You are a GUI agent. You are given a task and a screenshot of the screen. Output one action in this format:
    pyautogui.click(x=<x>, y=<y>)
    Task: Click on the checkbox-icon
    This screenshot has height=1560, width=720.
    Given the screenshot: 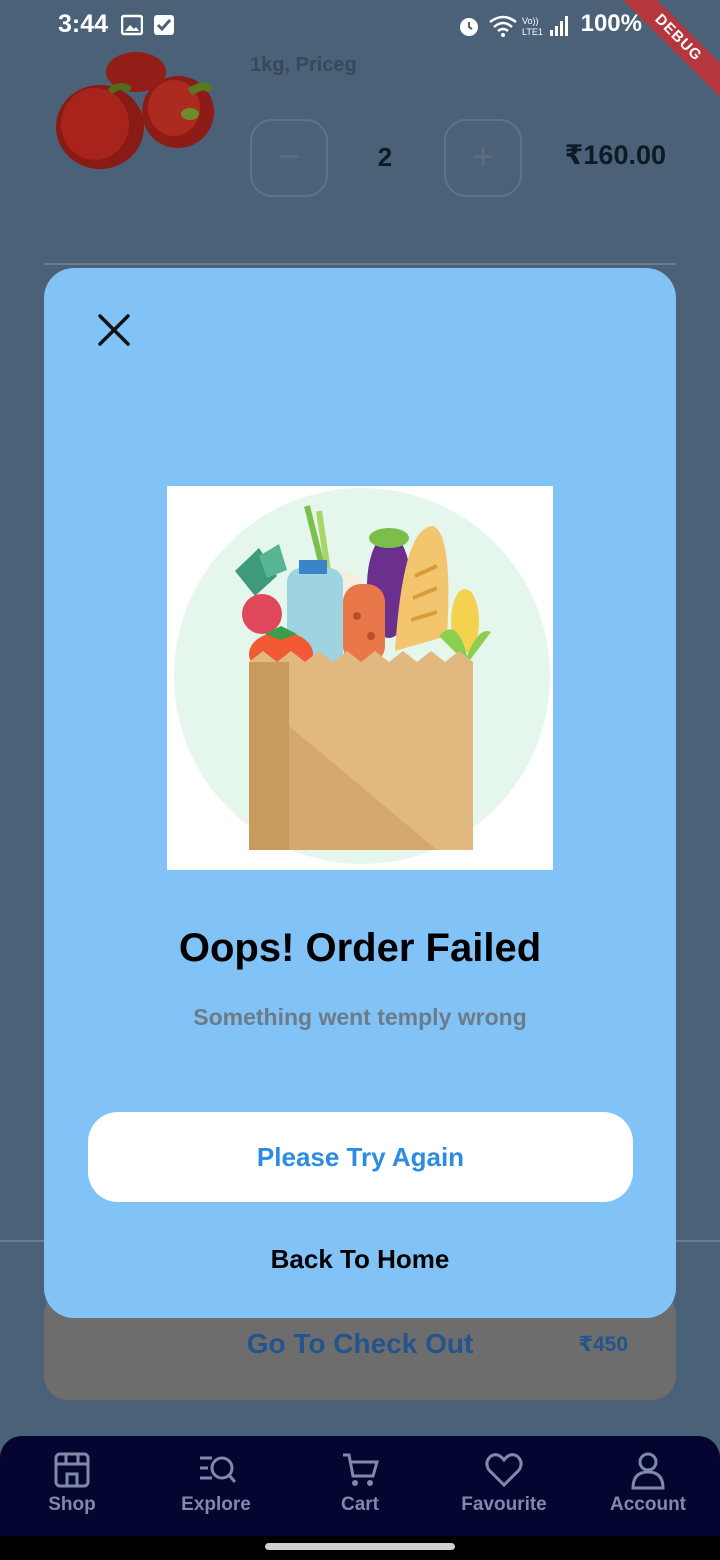 What is the action you would take?
    pyautogui.click(x=164, y=25)
    